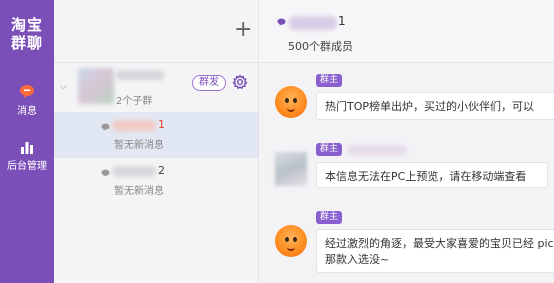 The width and height of the screenshot is (554, 283). What do you see at coordinates (161, 170) in the screenshot?
I see `subgroup-name-suffix: 2` at bounding box center [161, 170].